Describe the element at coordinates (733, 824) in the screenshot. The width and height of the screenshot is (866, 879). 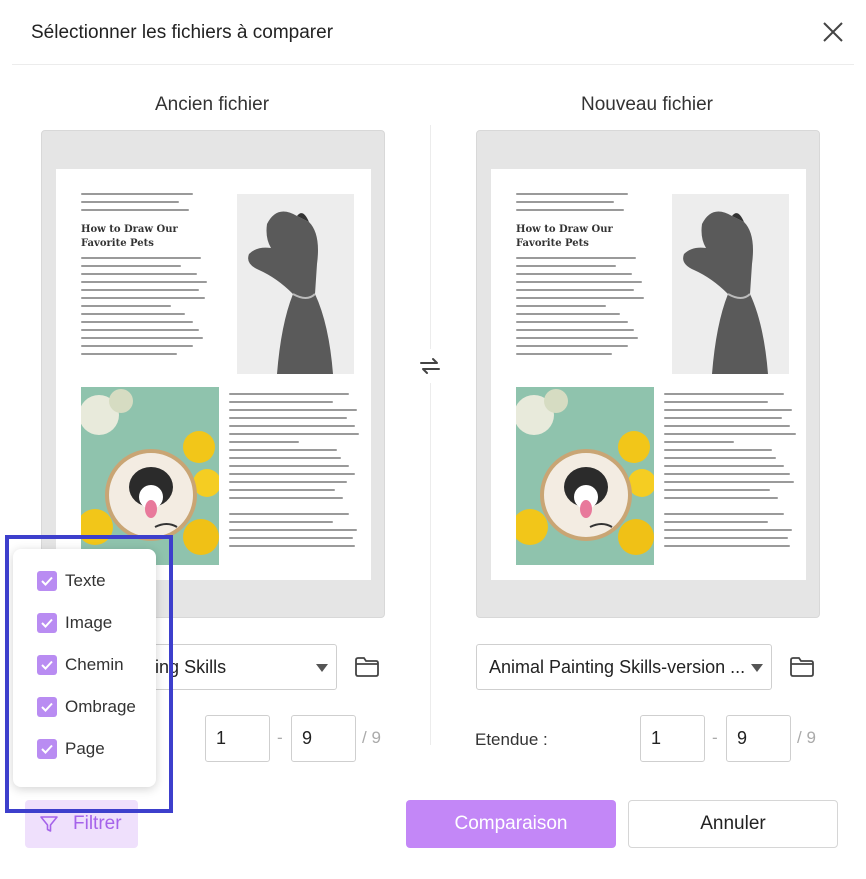
I see `cancel-button: Annuler` at that location.